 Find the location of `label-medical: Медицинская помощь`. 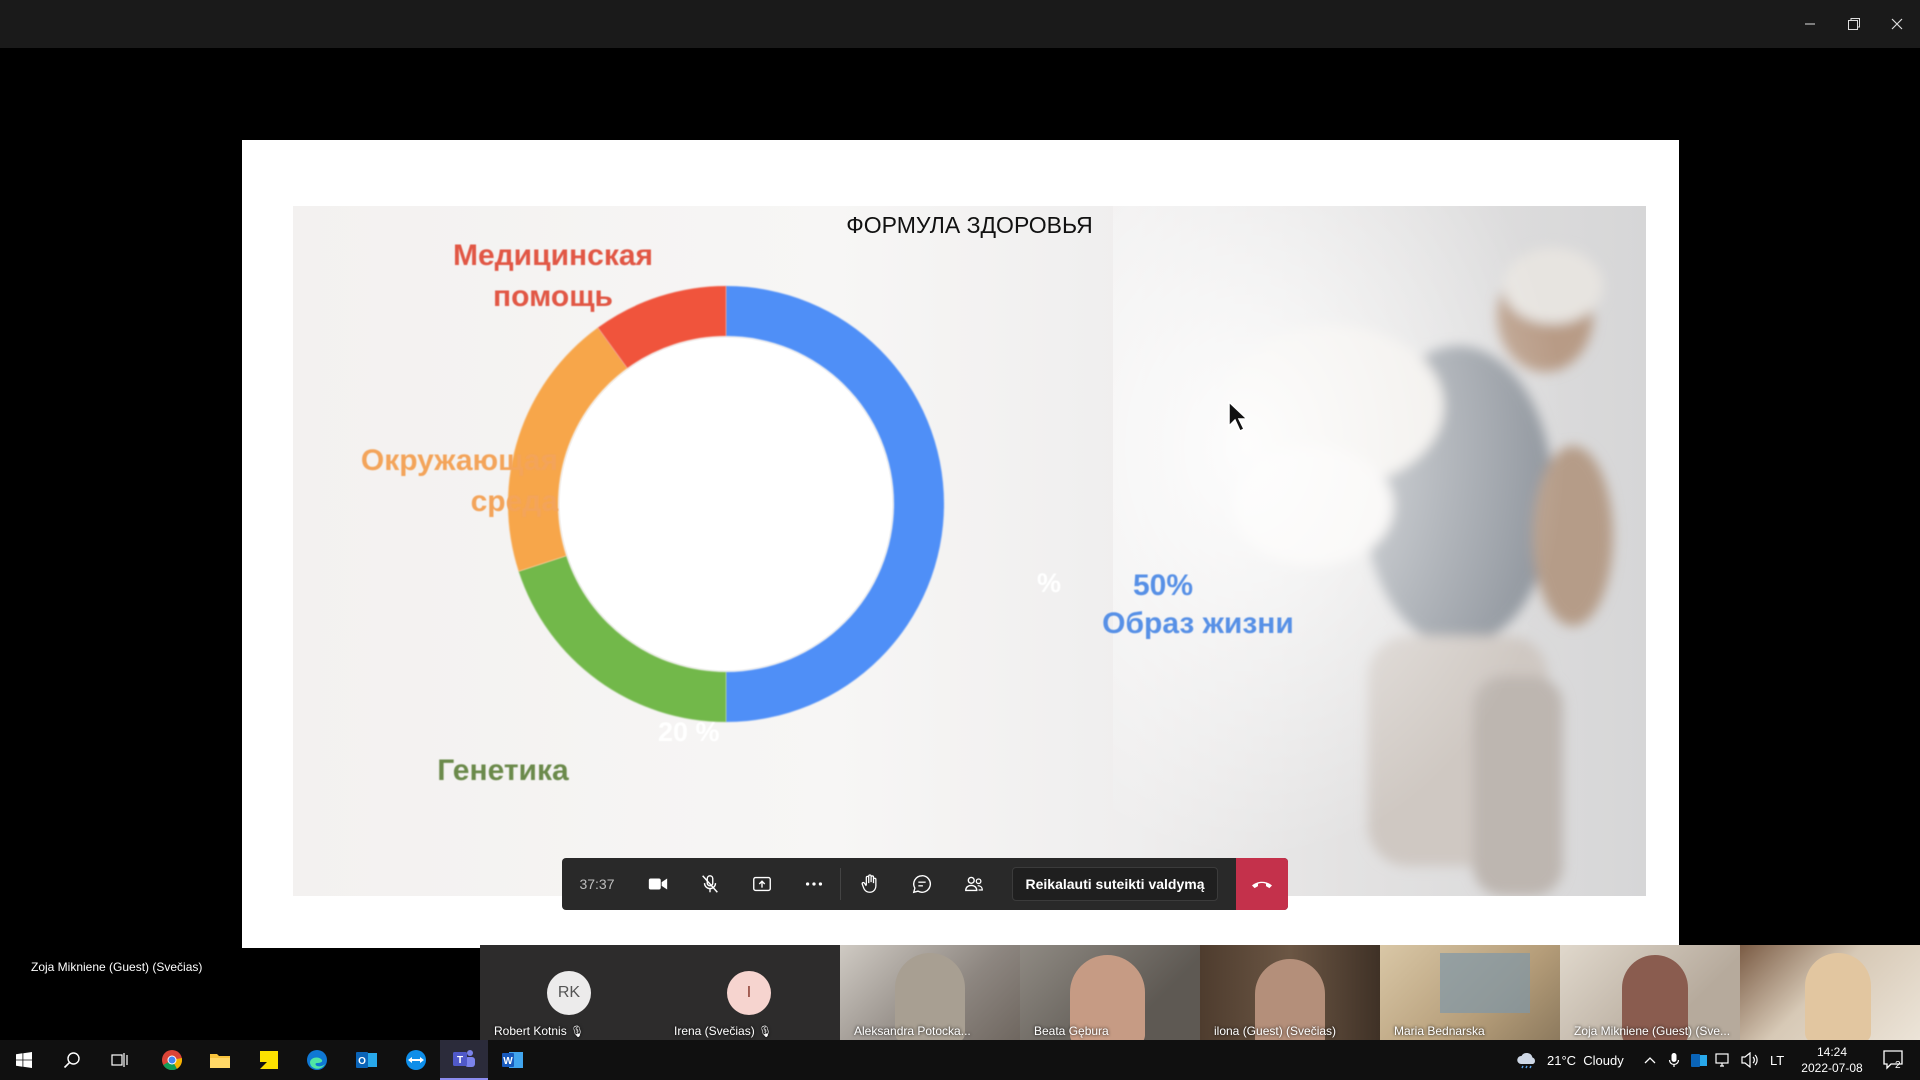

label-medical: Медицинская помощь is located at coordinates (553, 276).